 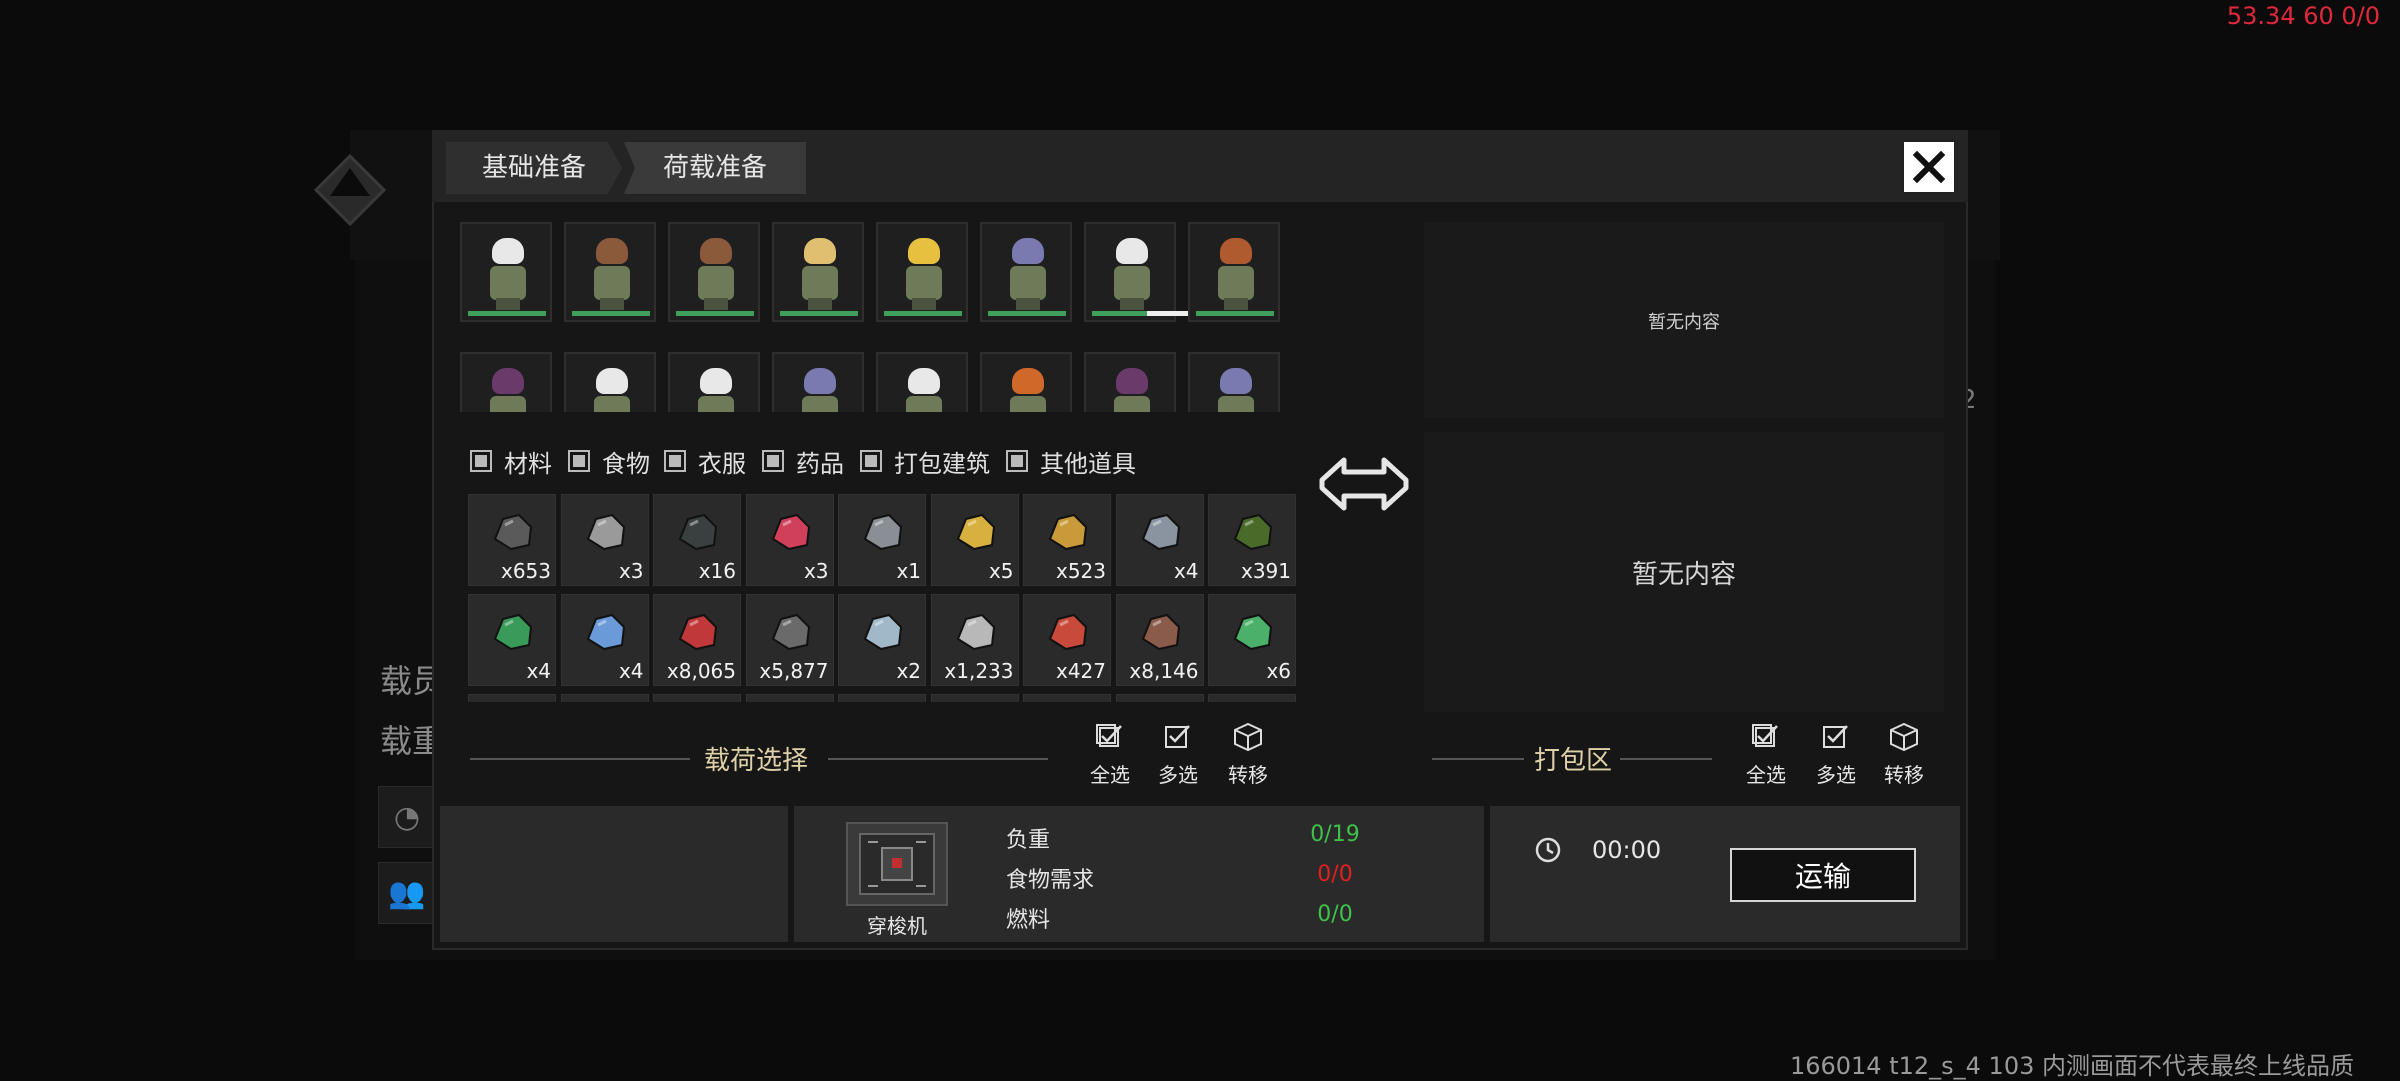 I want to click on load-section-title: 载荷选择, so click(x=756, y=761).